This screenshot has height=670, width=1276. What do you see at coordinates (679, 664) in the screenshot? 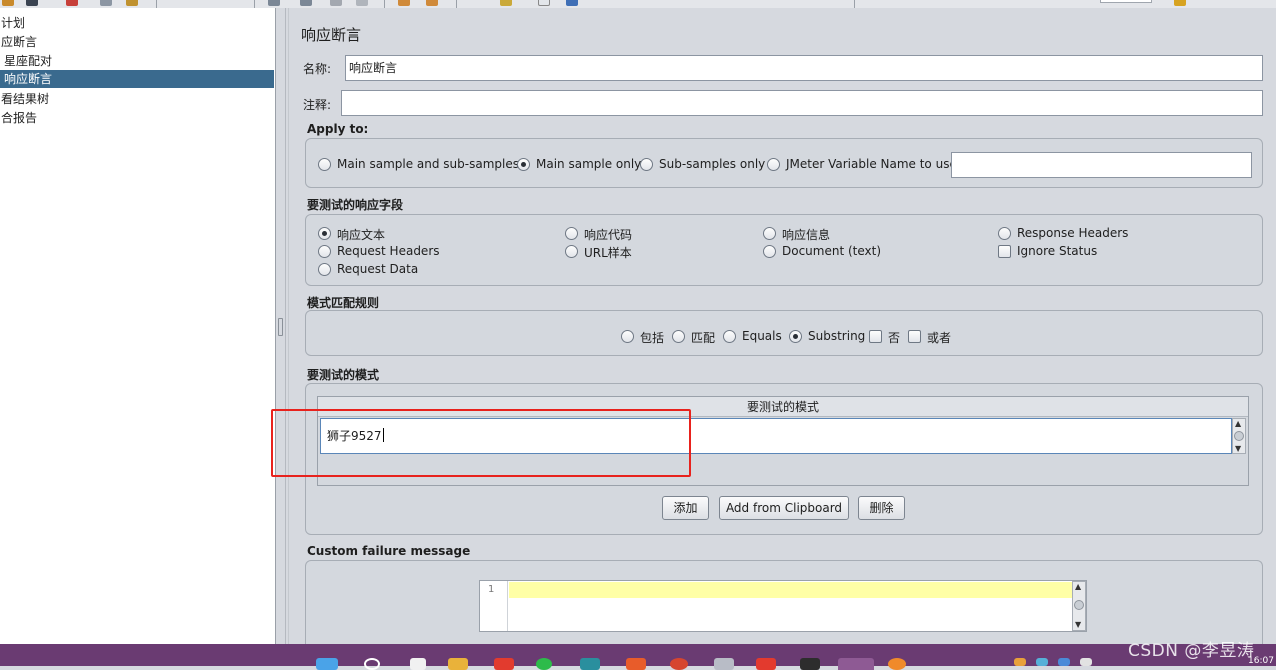
I see `app-icon-circle` at bounding box center [679, 664].